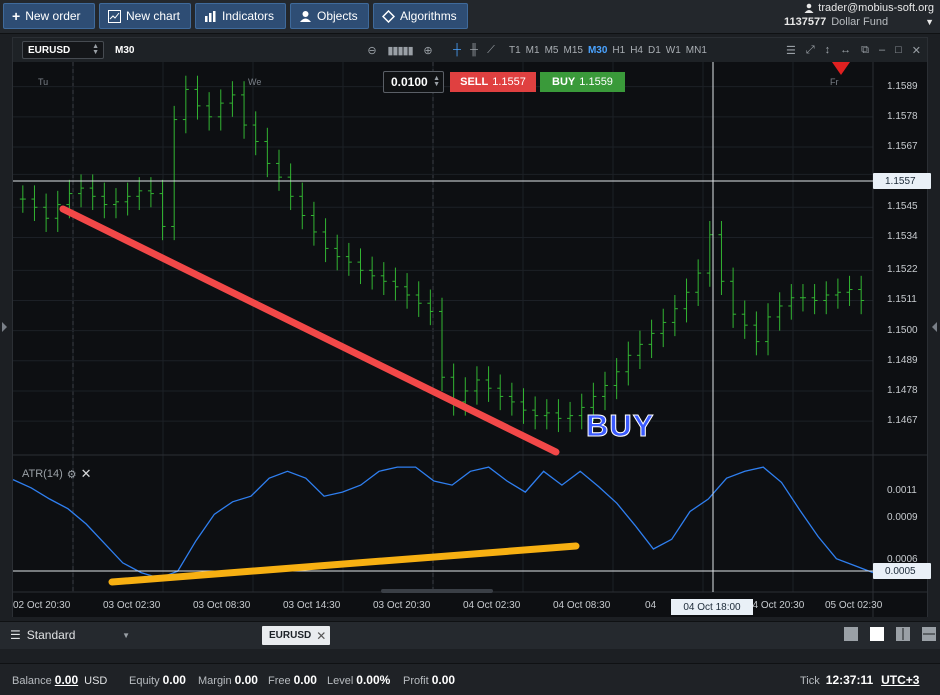 This screenshot has width=940, height=695. I want to click on current-timeframe: M30, so click(125, 50).